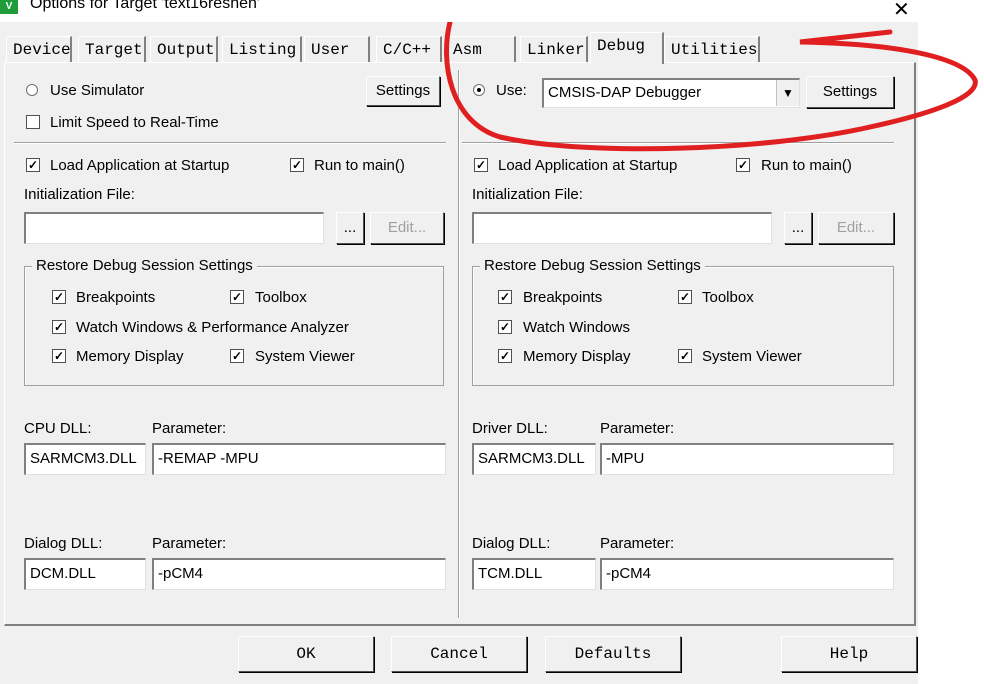 The image size is (984, 684). I want to click on ok-button: OK, so click(306, 654).